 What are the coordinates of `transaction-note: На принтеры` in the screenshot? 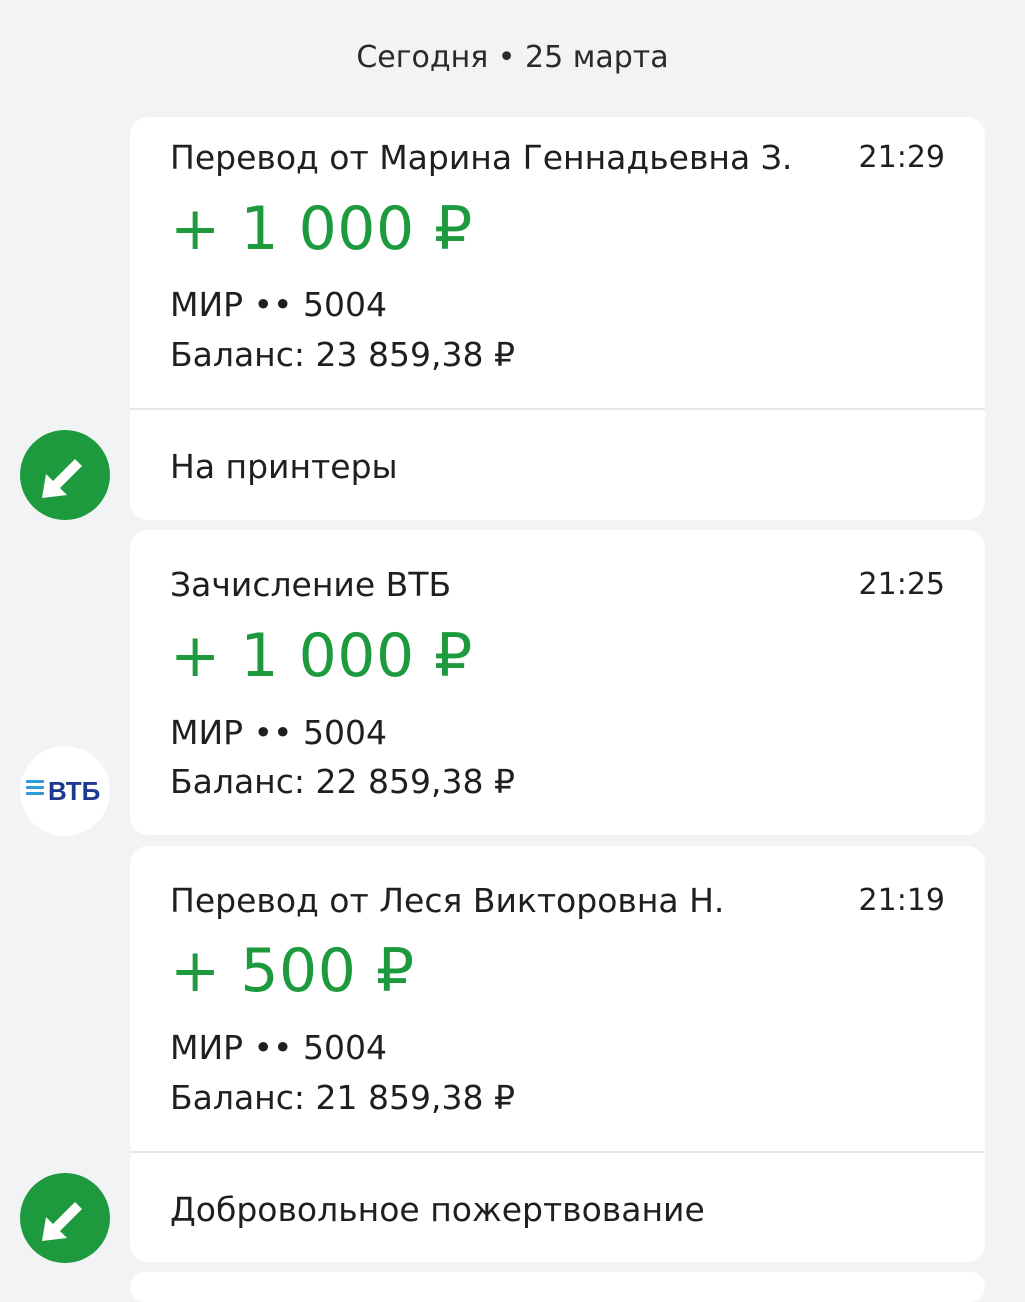 It's located at (284, 466).